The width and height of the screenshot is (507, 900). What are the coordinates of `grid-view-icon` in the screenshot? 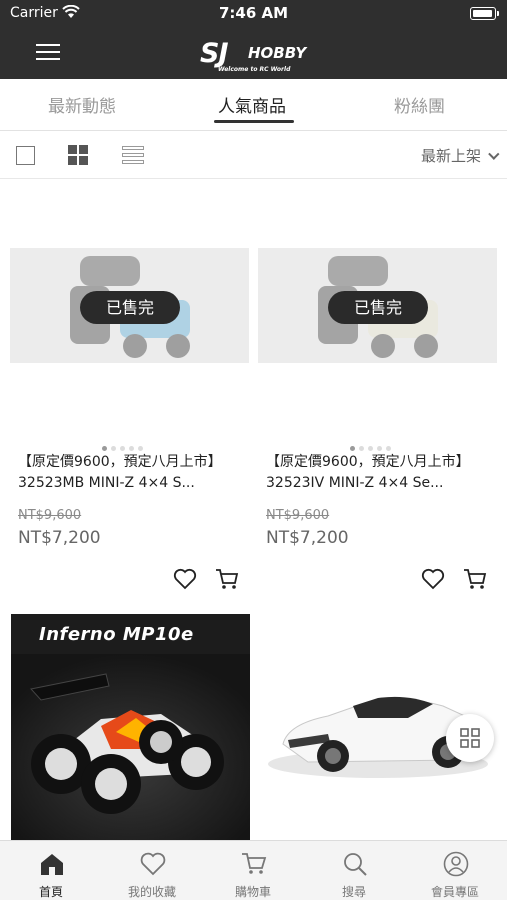 It's located at (78, 155).